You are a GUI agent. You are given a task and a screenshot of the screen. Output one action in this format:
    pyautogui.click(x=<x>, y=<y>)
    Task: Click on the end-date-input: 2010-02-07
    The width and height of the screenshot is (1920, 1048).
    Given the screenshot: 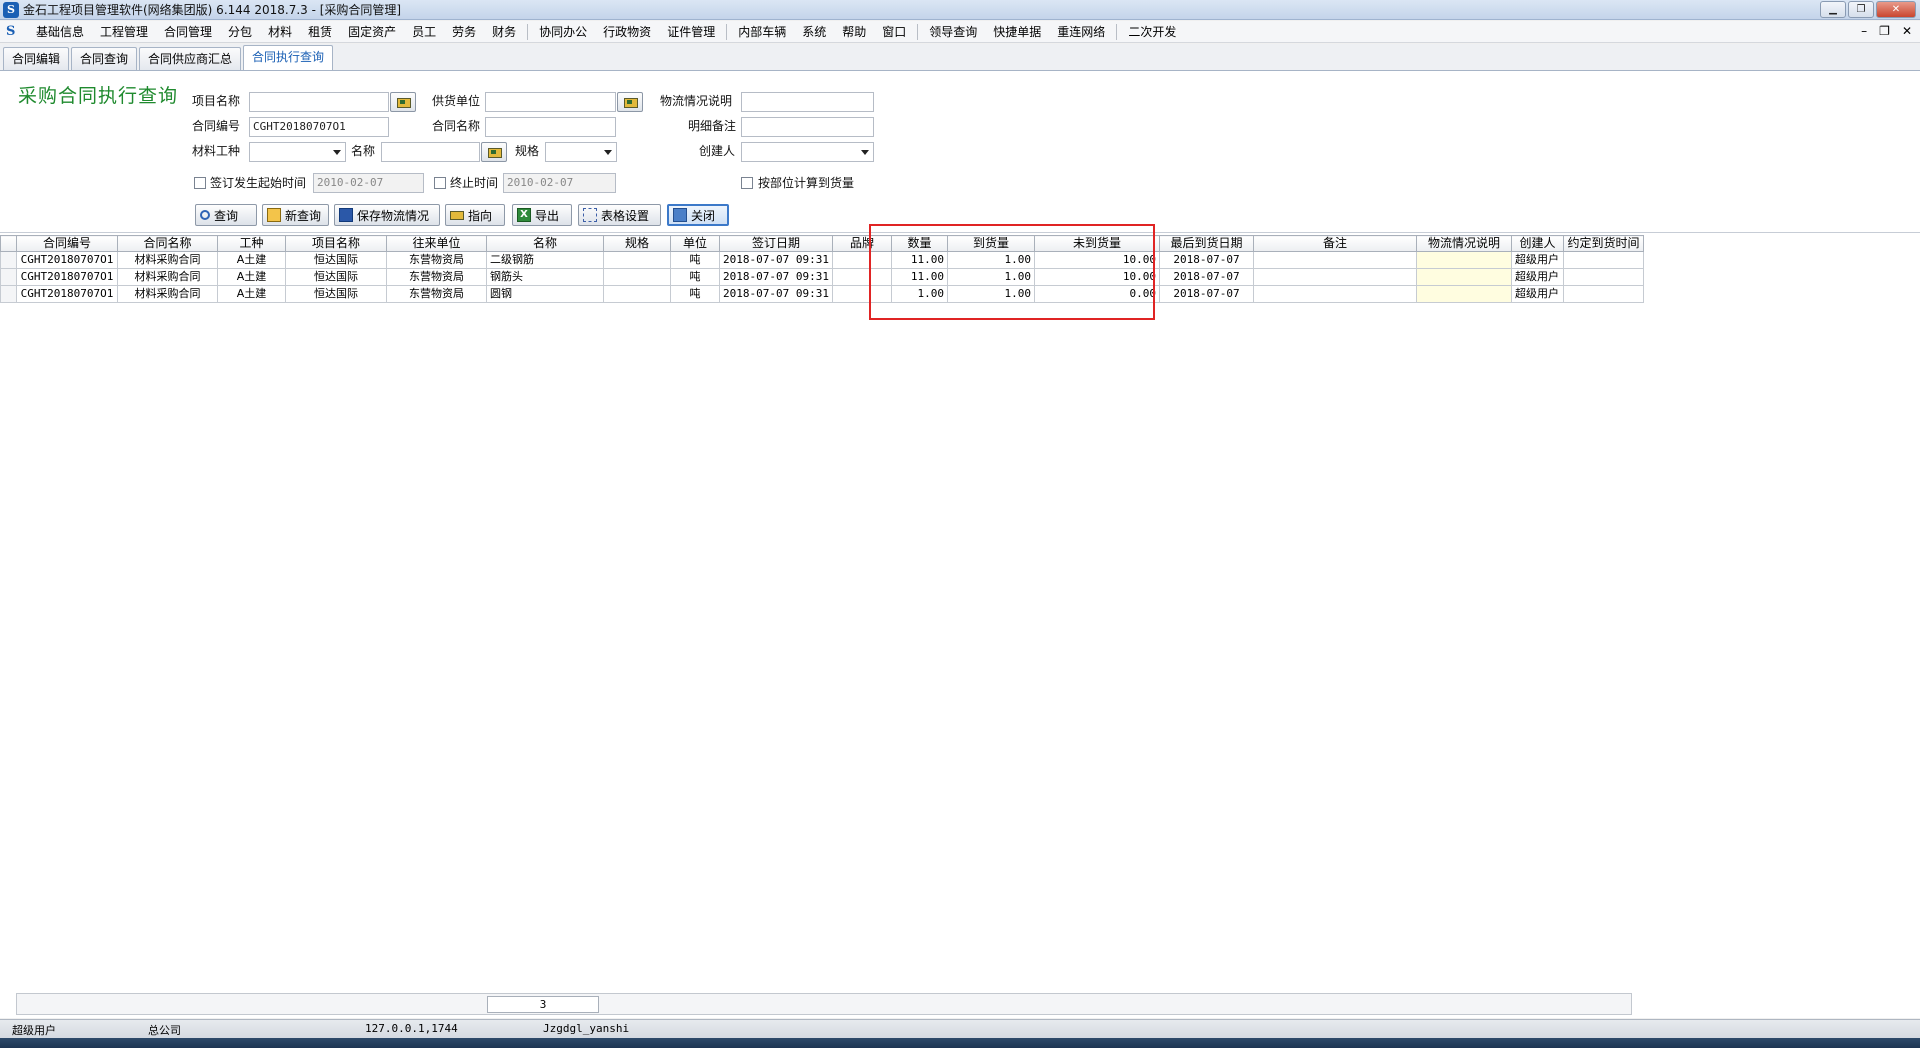 What is the action you would take?
    pyautogui.click(x=559, y=183)
    